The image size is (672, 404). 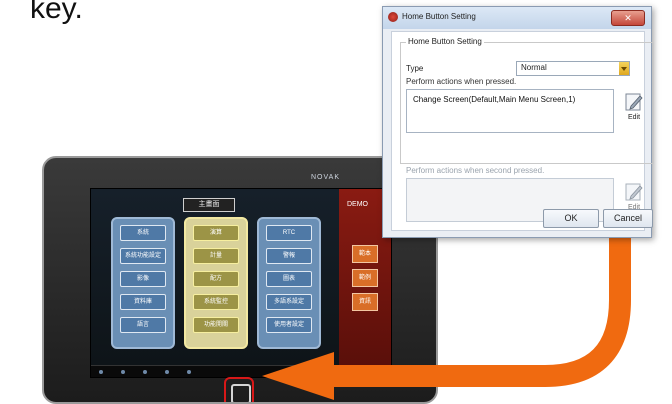 What do you see at coordinates (534, 67) in the screenshot?
I see `type-value: Normal` at bounding box center [534, 67].